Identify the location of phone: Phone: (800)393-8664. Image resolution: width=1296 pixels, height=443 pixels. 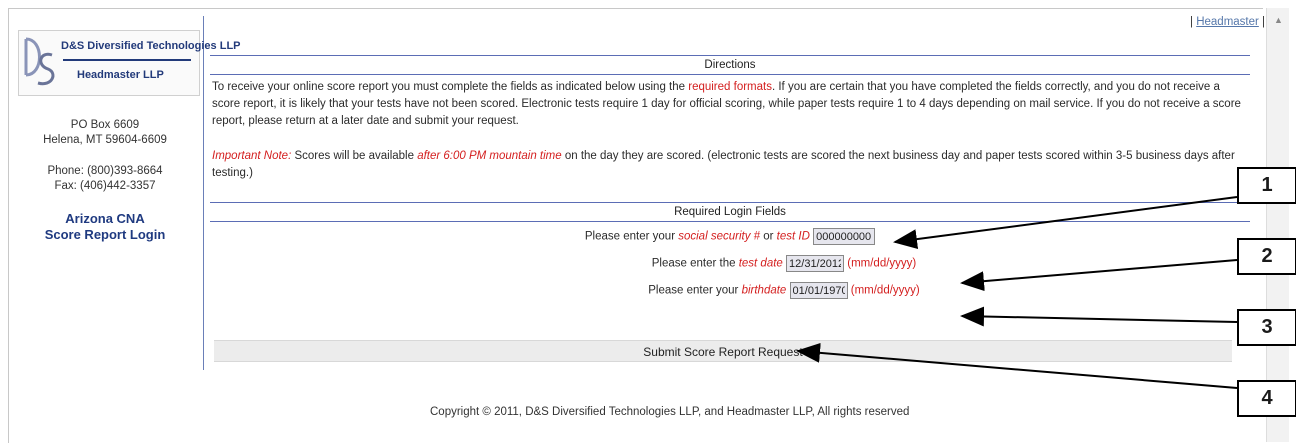
(105, 171).